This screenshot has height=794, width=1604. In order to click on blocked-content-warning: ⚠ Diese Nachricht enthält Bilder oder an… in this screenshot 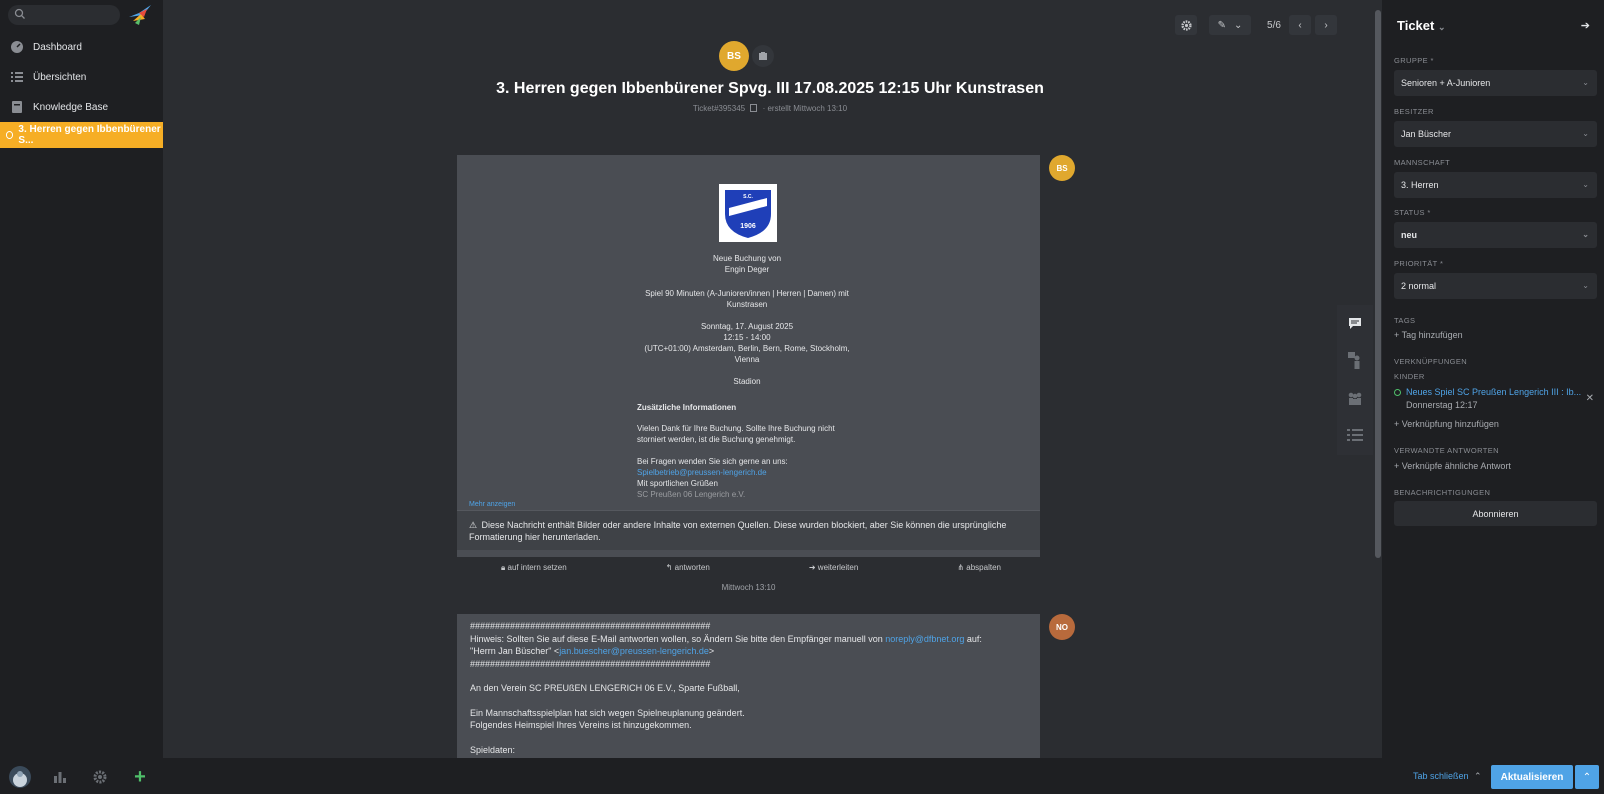, I will do `click(748, 530)`.